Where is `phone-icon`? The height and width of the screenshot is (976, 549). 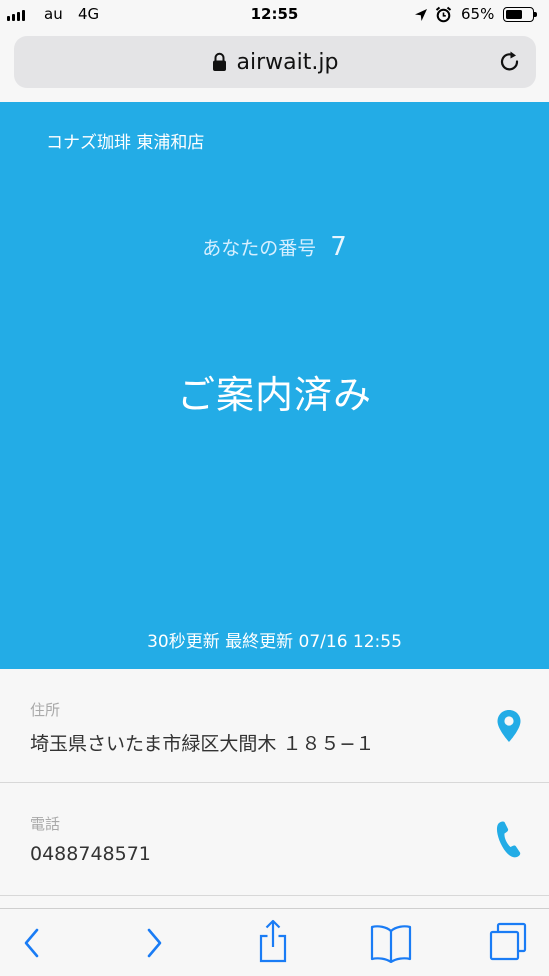
phone-icon is located at coordinates (509, 839).